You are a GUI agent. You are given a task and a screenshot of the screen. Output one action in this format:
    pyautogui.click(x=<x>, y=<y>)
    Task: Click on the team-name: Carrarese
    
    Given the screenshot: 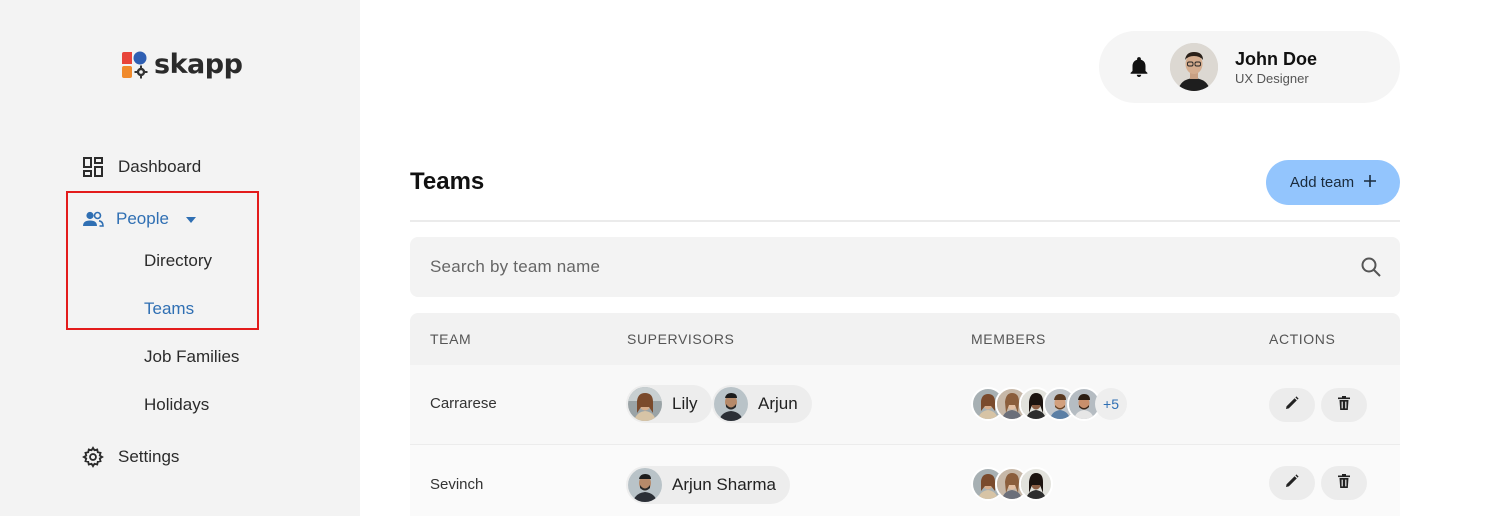 What is the action you would take?
    pyautogui.click(x=463, y=403)
    